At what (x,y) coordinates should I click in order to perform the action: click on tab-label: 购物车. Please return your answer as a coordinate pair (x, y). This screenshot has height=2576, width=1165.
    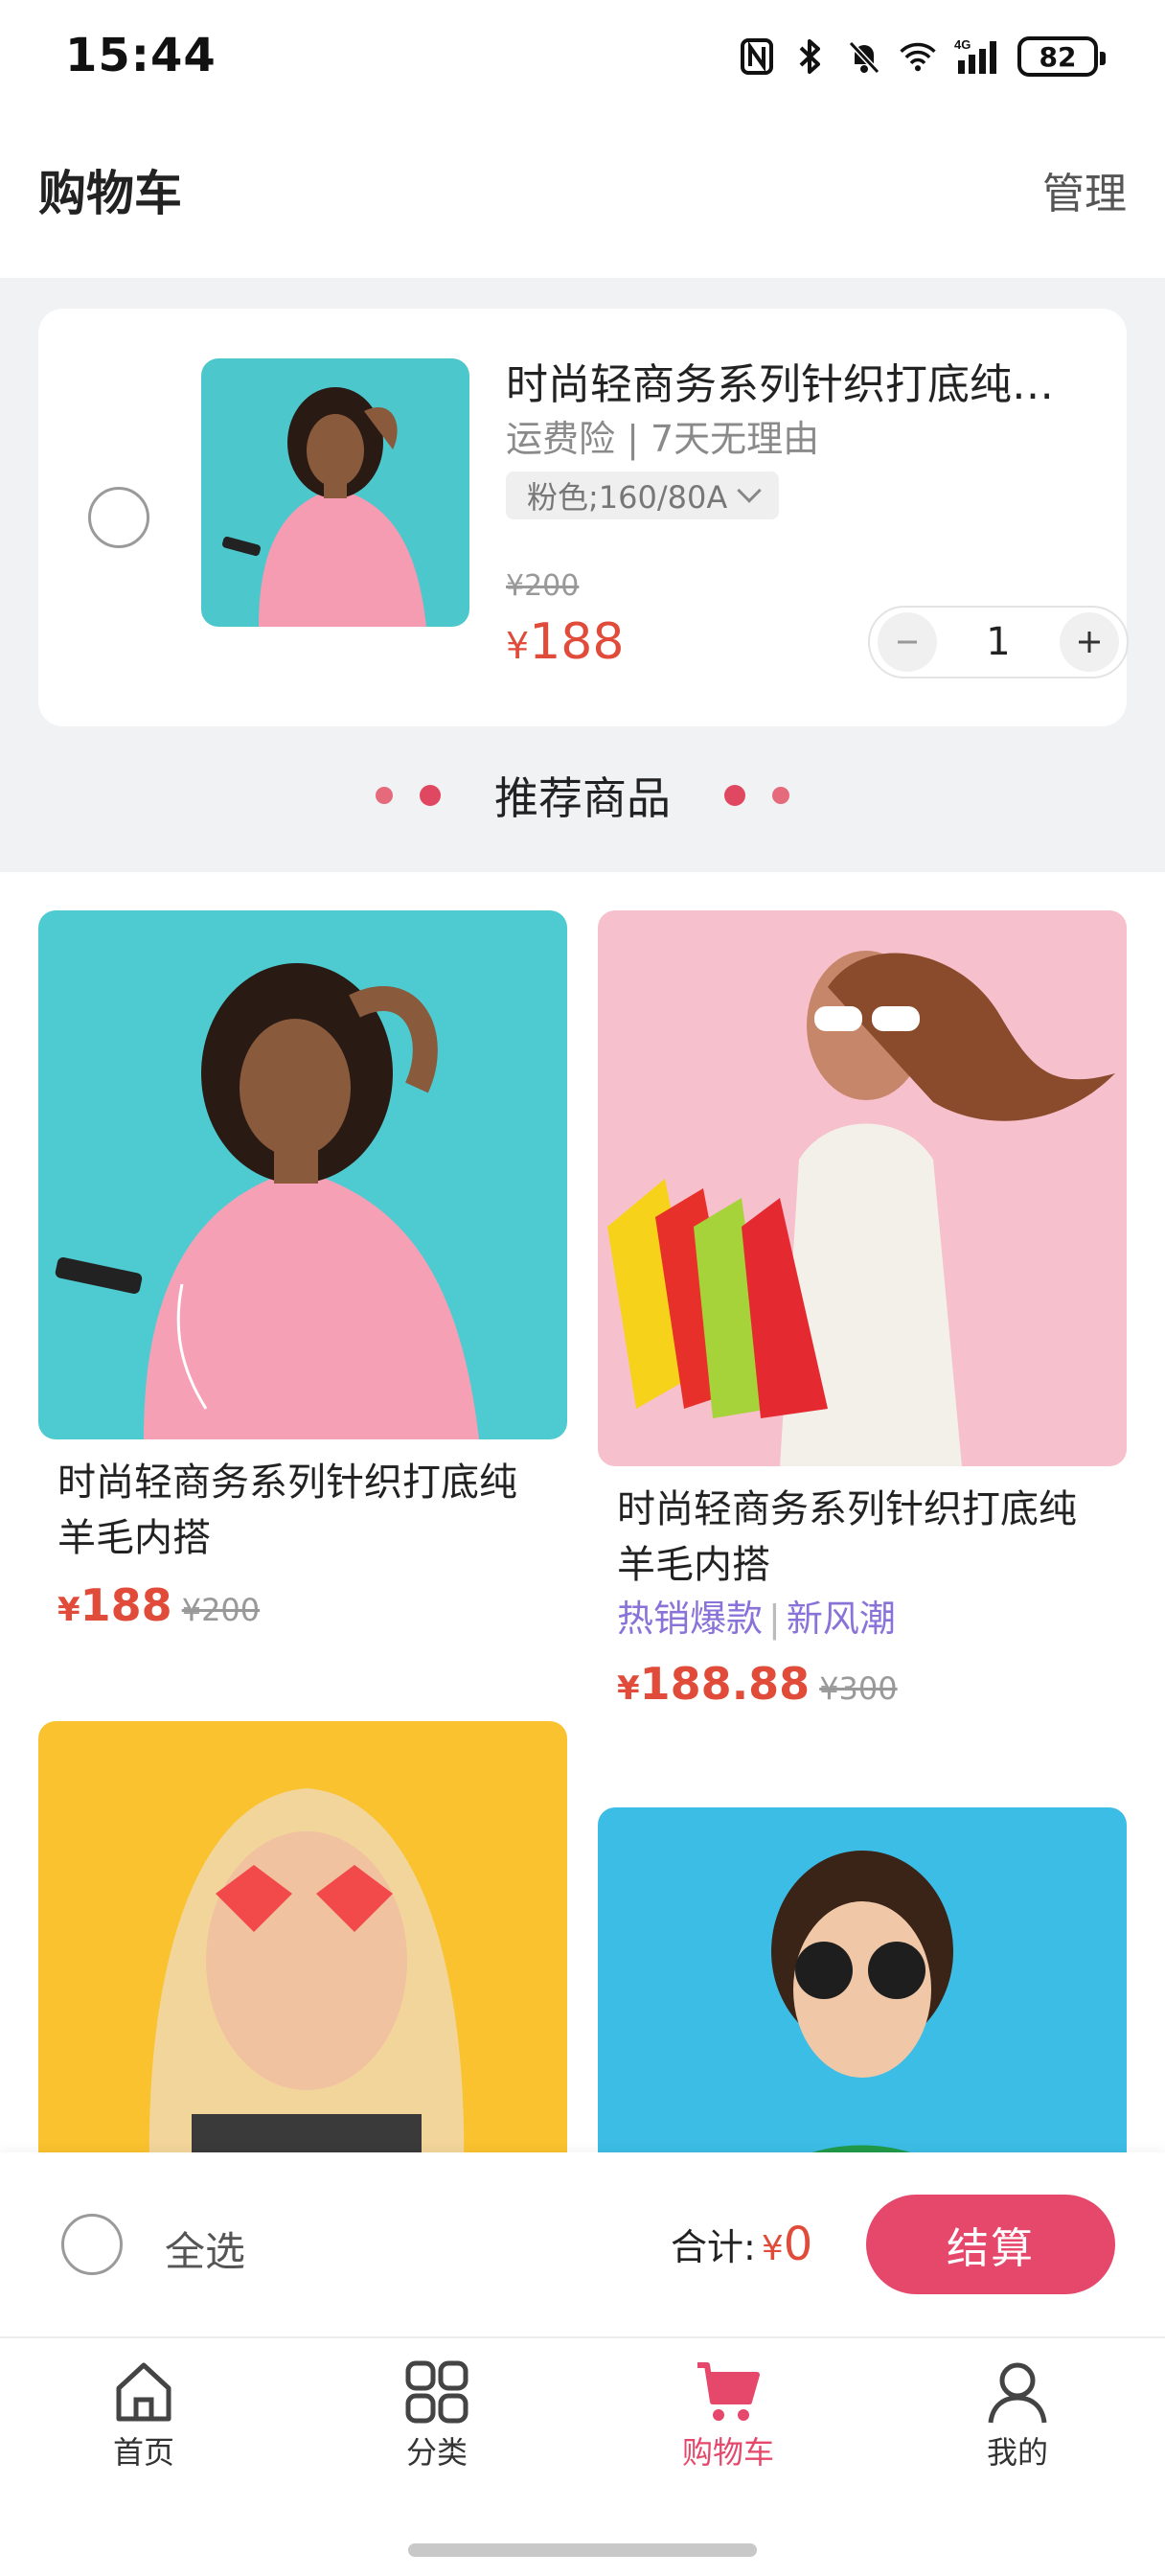
    Looking at the image, I should click on (727, 2452).